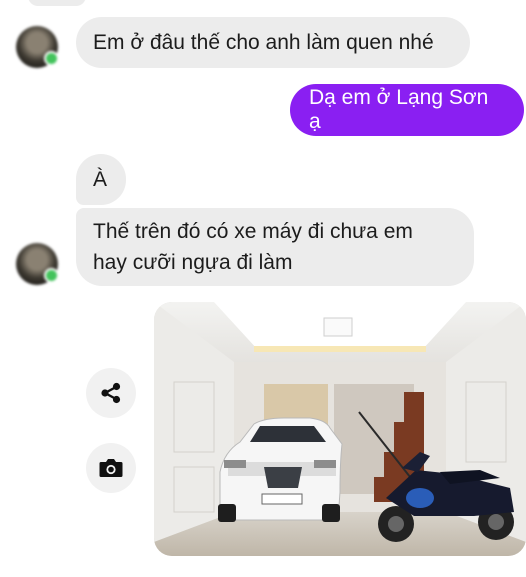  Describe the element at coordinates (193, 262) in the screenshot. I see `message-text-line: hay cưỡi ngựa đi làm` at that location.